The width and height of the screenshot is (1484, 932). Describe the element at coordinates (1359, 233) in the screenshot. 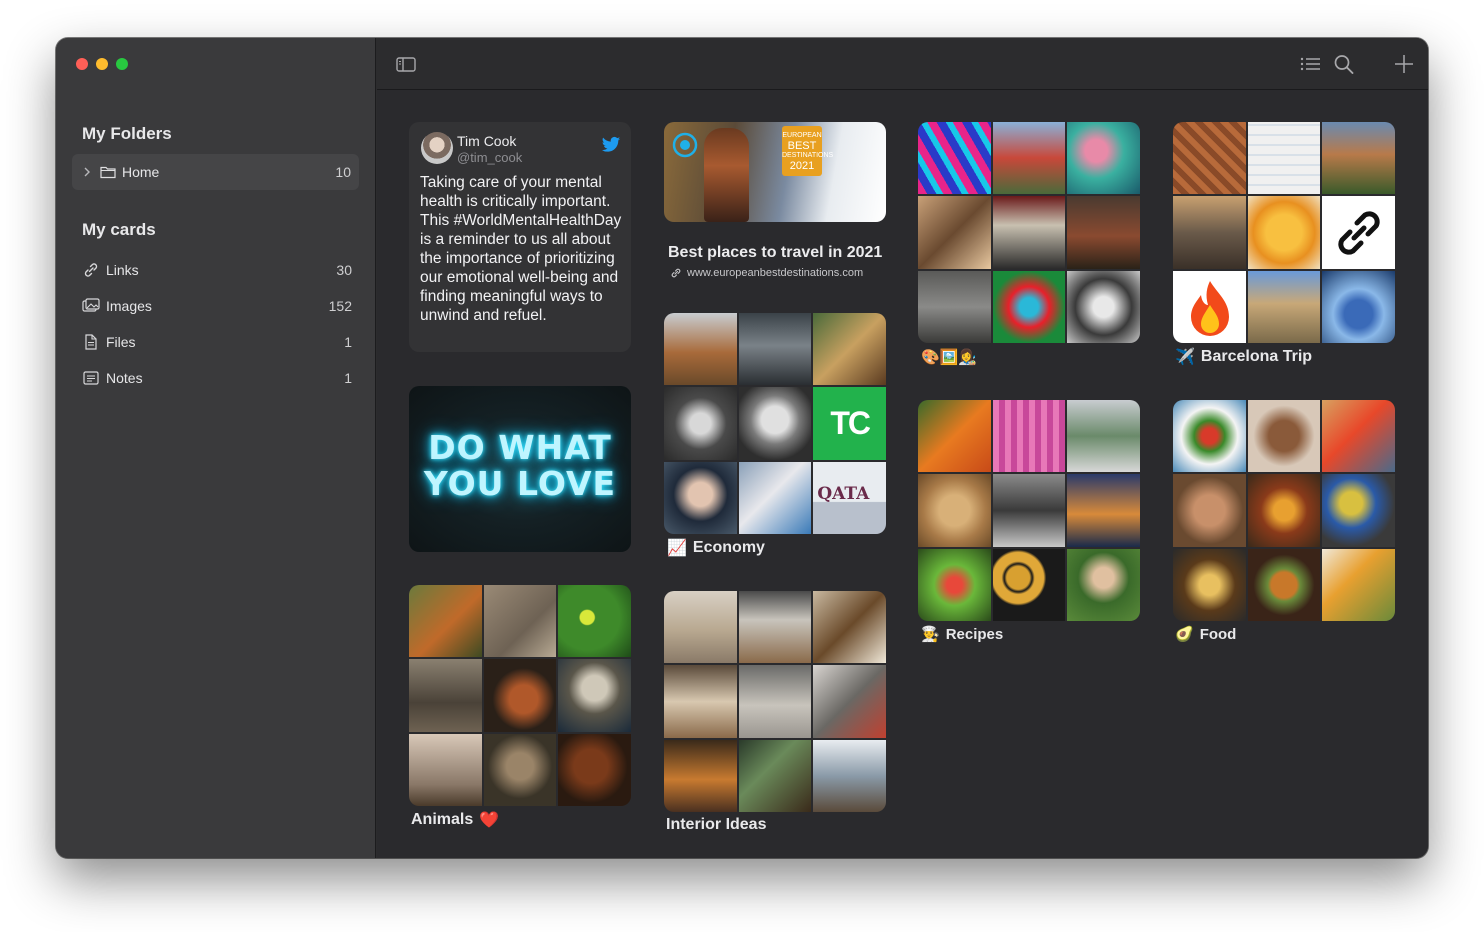

I see `chain-link-icon` at that location.